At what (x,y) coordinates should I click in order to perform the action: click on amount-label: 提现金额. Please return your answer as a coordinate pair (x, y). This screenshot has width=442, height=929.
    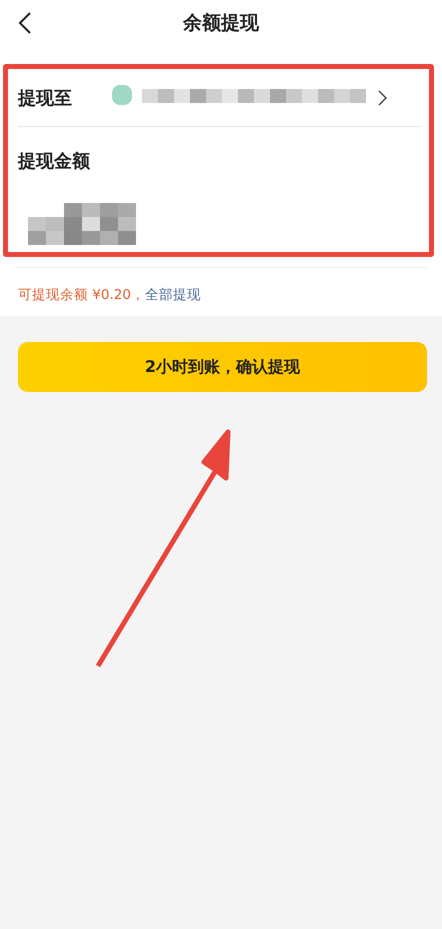
    Looking at the image, I should click on (54, 161).